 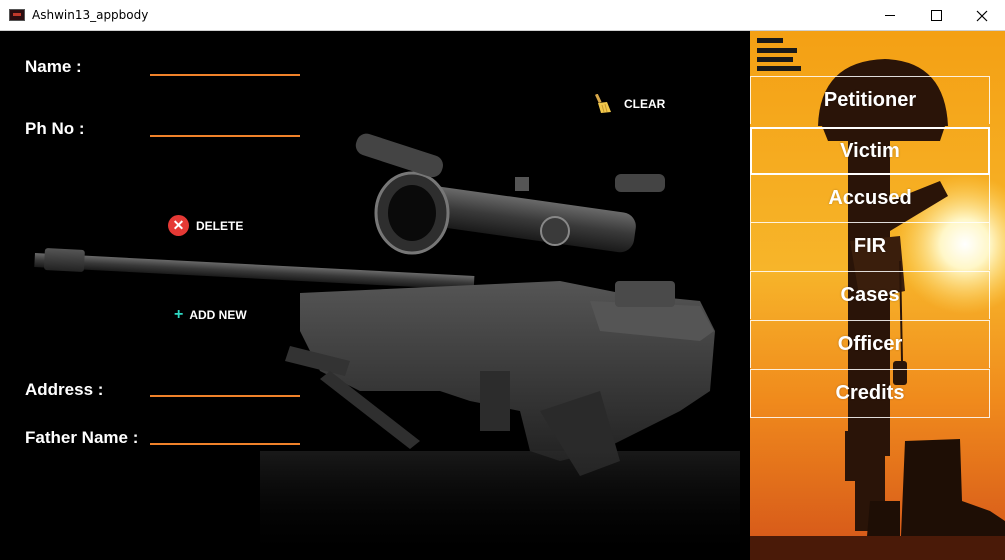 I want to click on delete-icon: ✕, so click(x=178, y=225).